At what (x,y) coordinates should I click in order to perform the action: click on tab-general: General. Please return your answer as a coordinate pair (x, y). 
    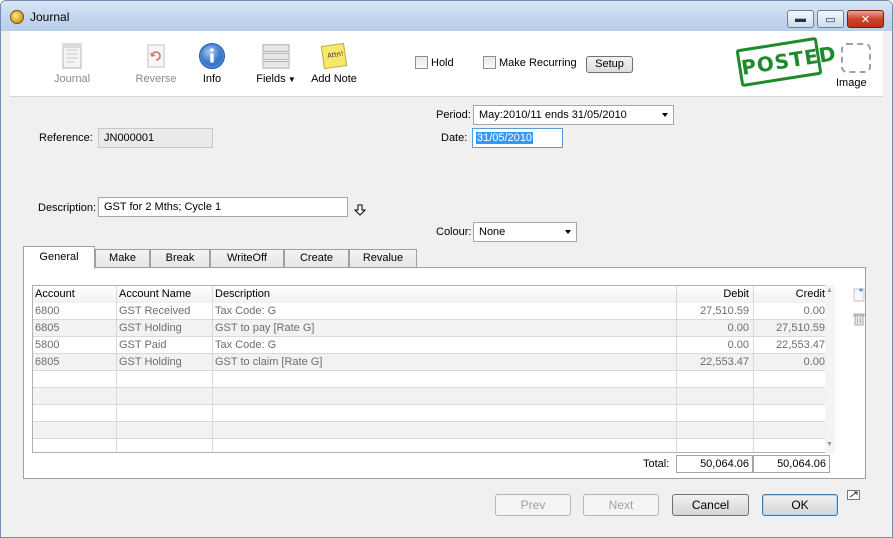
    Looking at the image, I should click on (59, 257).